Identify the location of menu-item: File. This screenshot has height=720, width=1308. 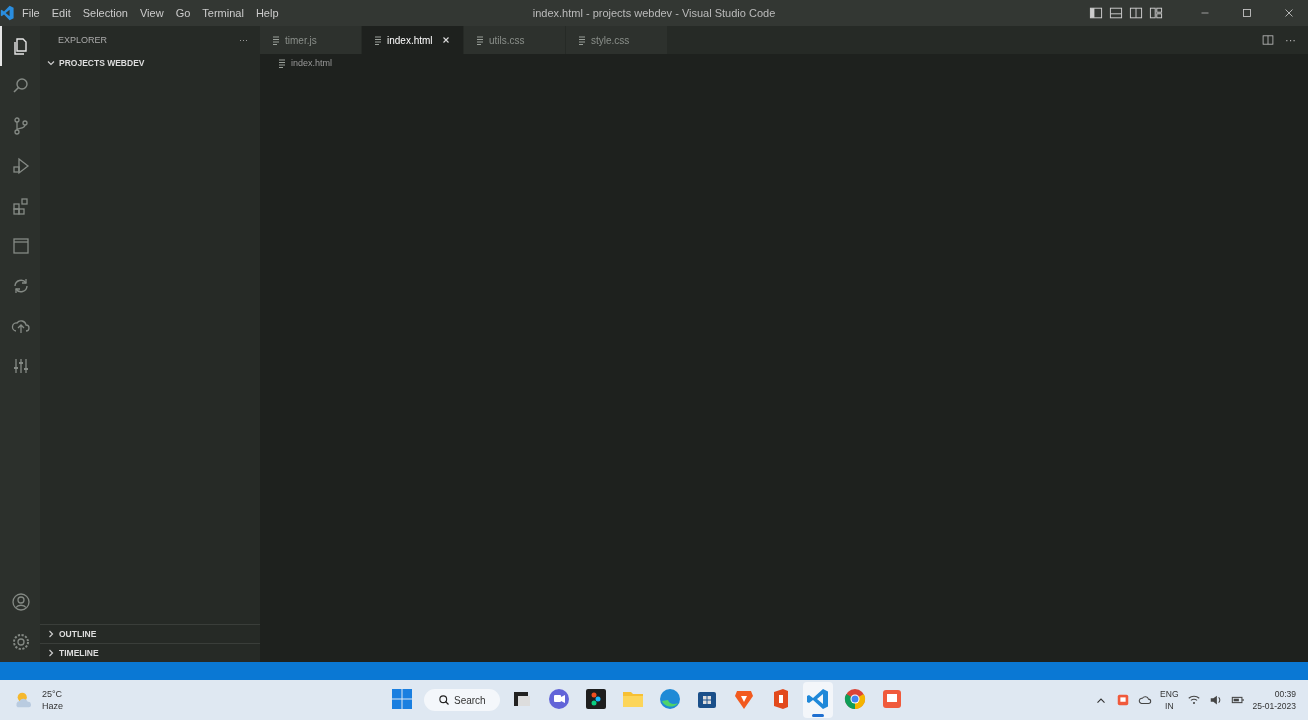
(31, 13).